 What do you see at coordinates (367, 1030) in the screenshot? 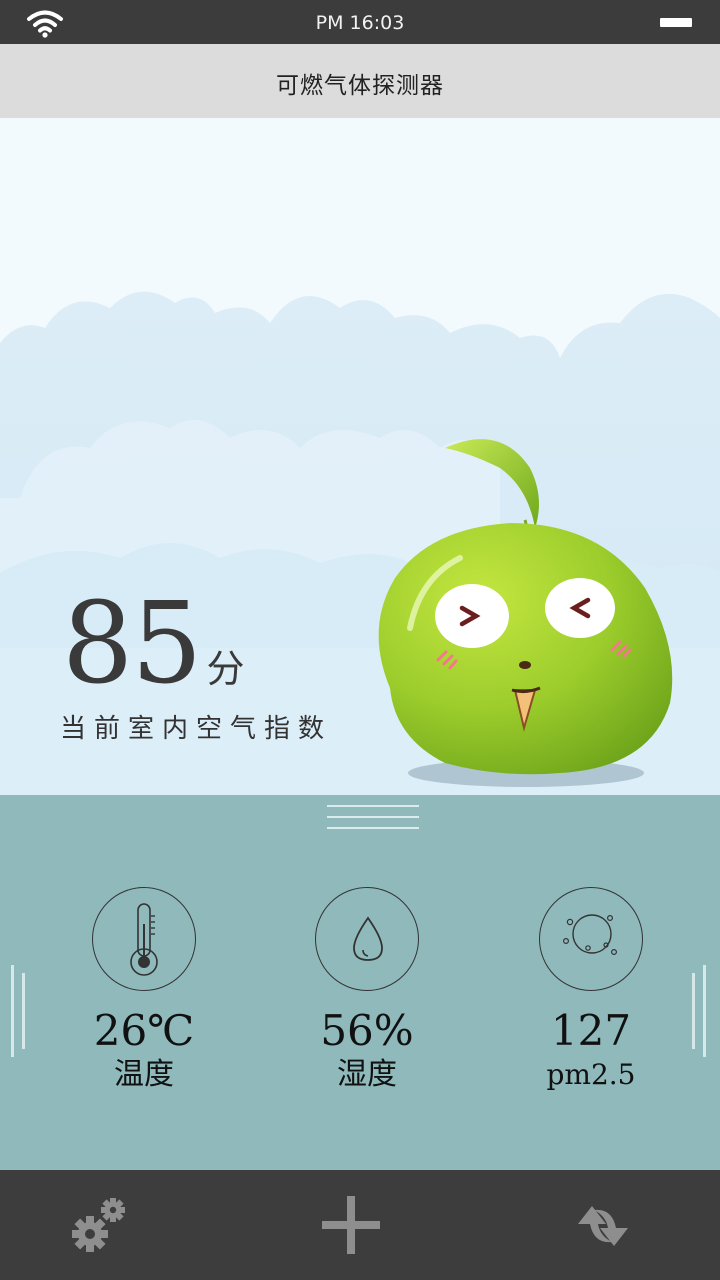
I see `humidity-value: 56%` at bounding box center [367, 1030].